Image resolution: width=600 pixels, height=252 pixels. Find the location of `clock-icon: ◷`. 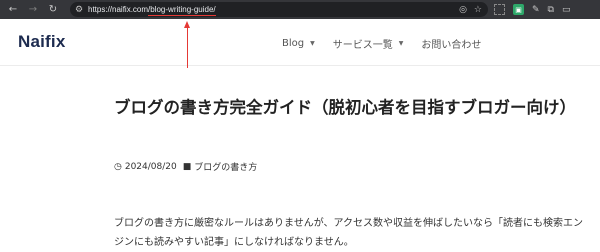

clock-icon: ◷ is located at coordinates (118, 166).